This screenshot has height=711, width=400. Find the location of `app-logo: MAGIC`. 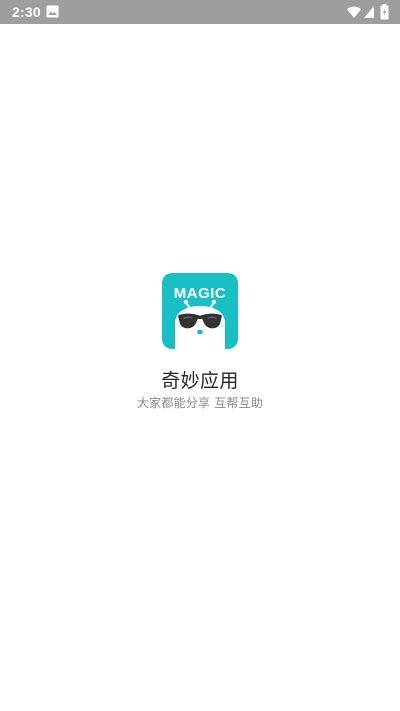

app-logo: MAGIC is located at coordinates (200, 311).